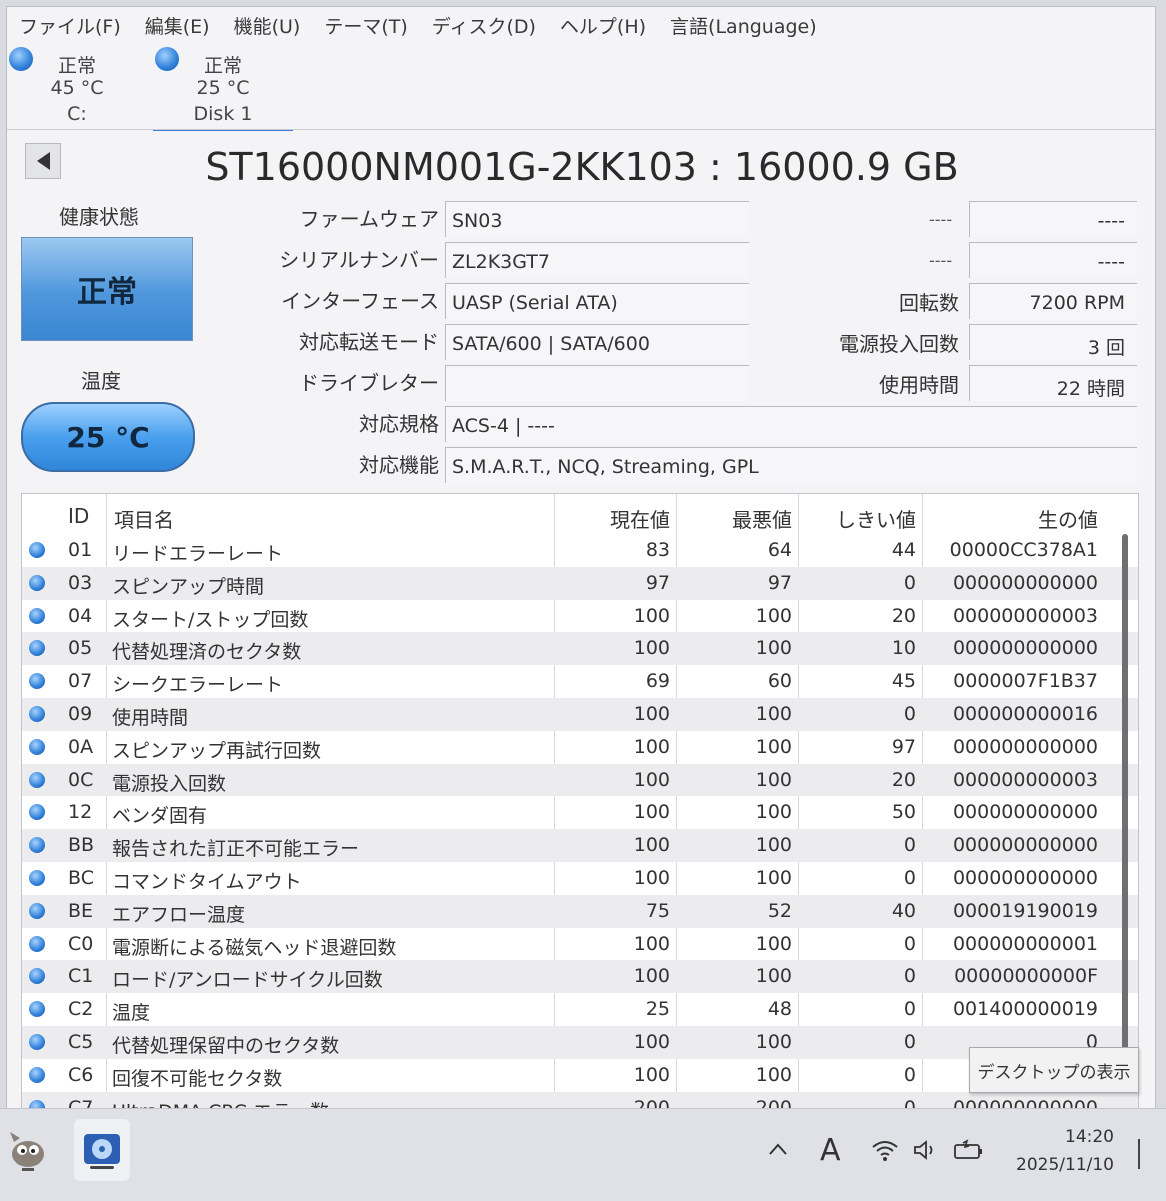 Image resolution: width=1166 pixels, height=1201 pixels. Describe the element at coordinates (929, 303) in the screenshot. I see `rotation-label: 回転数` at that location.